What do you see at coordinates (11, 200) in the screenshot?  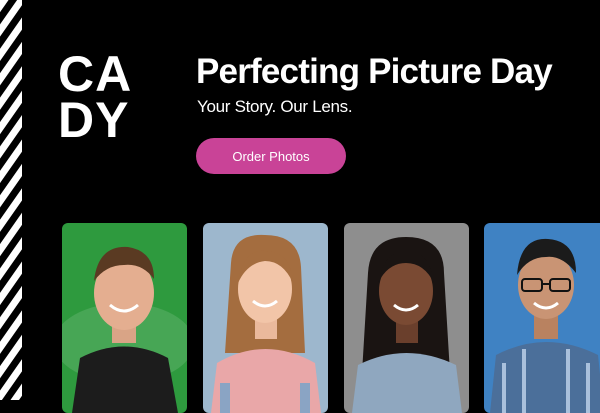 I see `decorative-stripes` at bounding box center [11, 200].